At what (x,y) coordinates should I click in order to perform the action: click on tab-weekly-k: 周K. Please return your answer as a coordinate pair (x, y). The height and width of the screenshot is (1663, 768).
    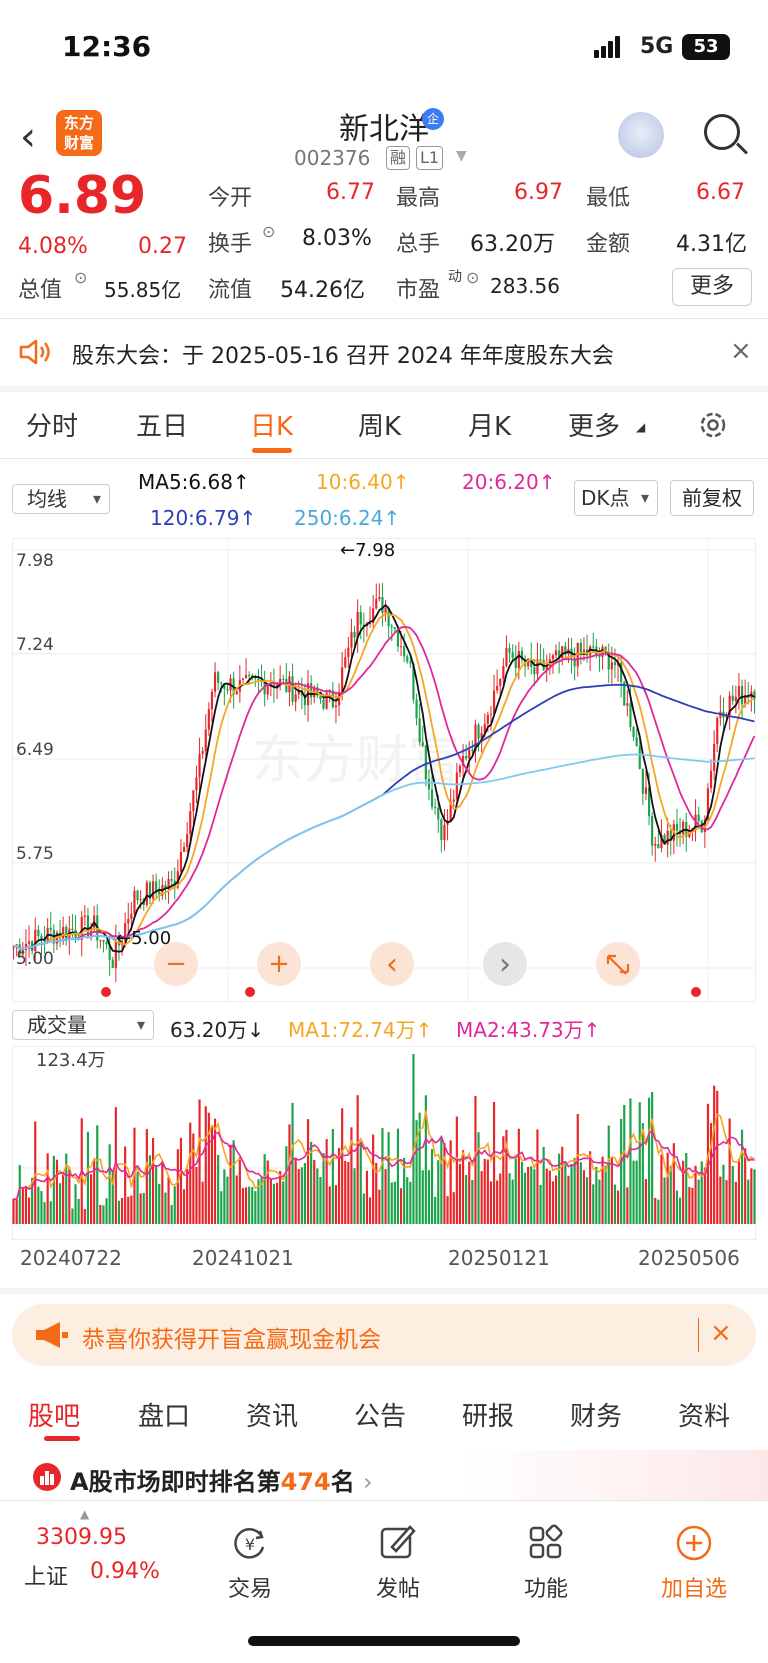
    Looking at the image, I should click on (379, 424).